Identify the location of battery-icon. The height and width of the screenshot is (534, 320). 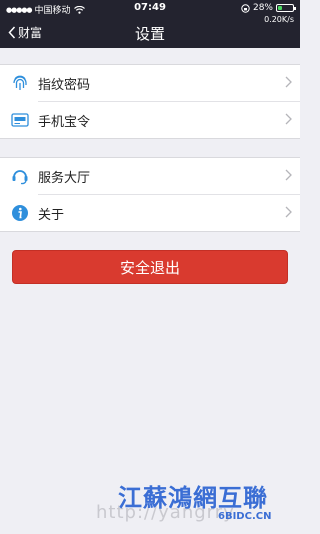
(286, 8).